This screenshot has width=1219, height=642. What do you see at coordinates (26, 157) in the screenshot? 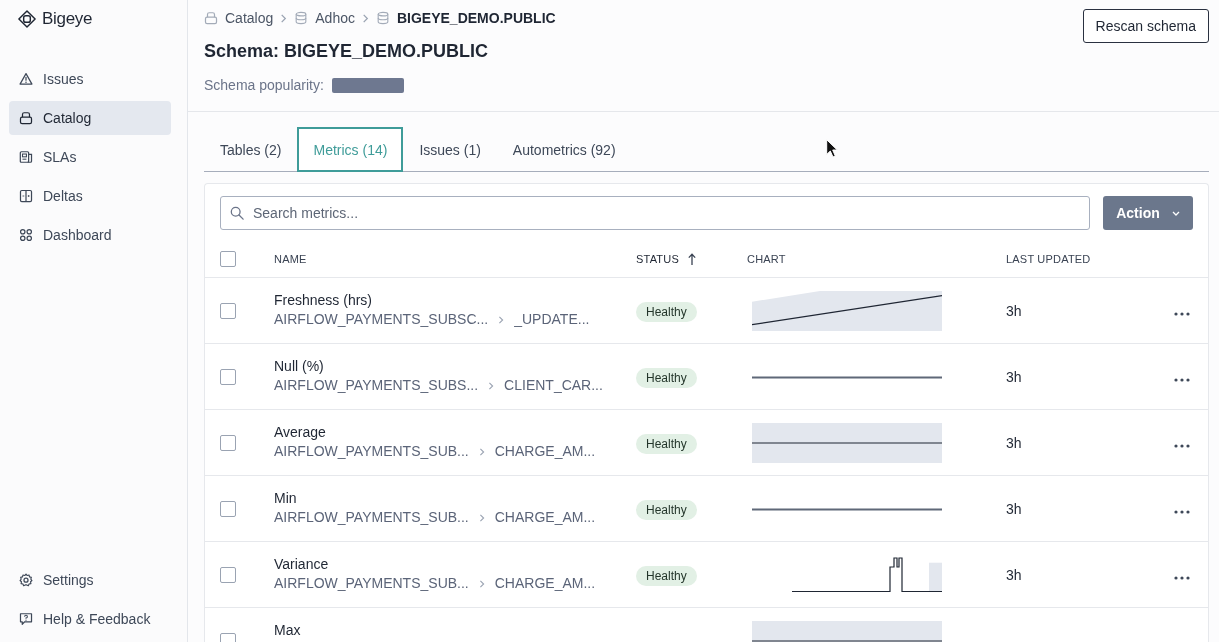
I see `document-icon` at bounding box center [26, 157].